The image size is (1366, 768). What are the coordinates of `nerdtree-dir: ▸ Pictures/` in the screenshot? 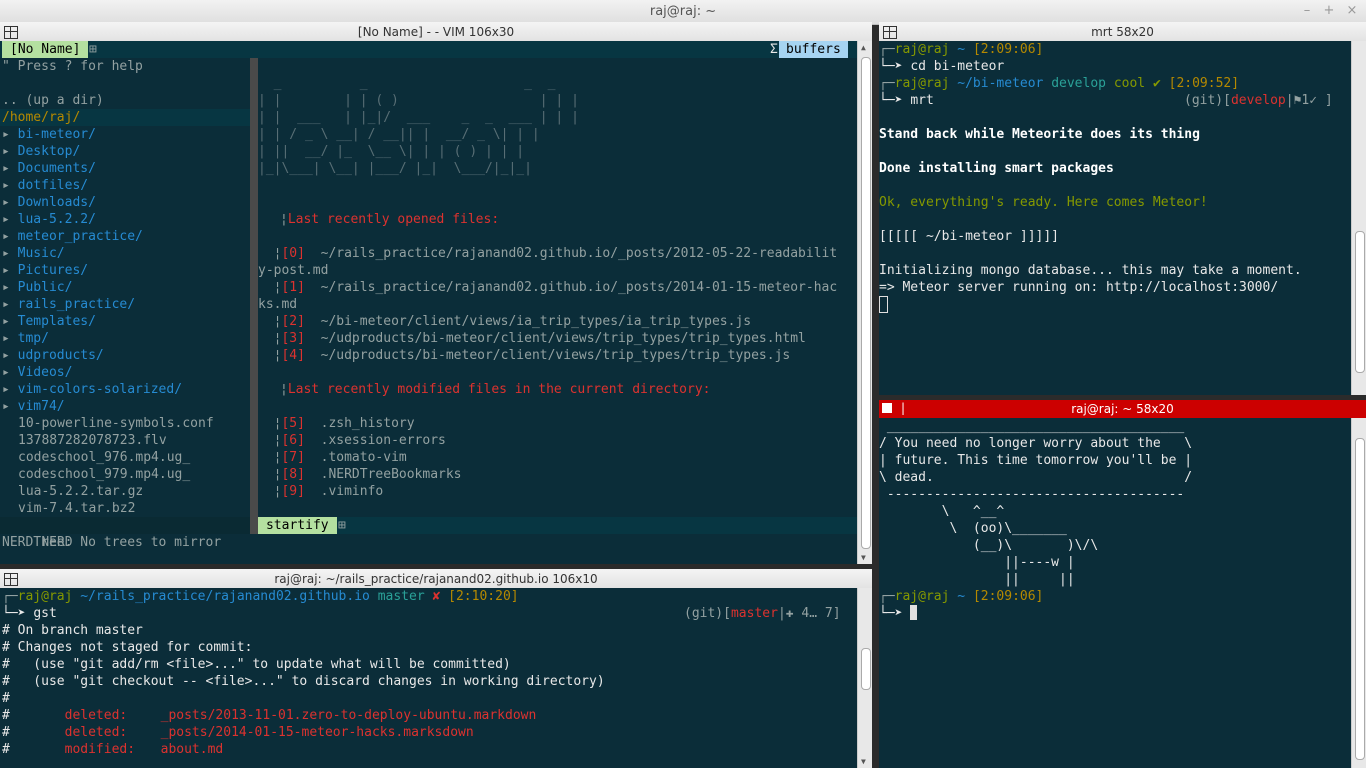 It's located at (125, 270).